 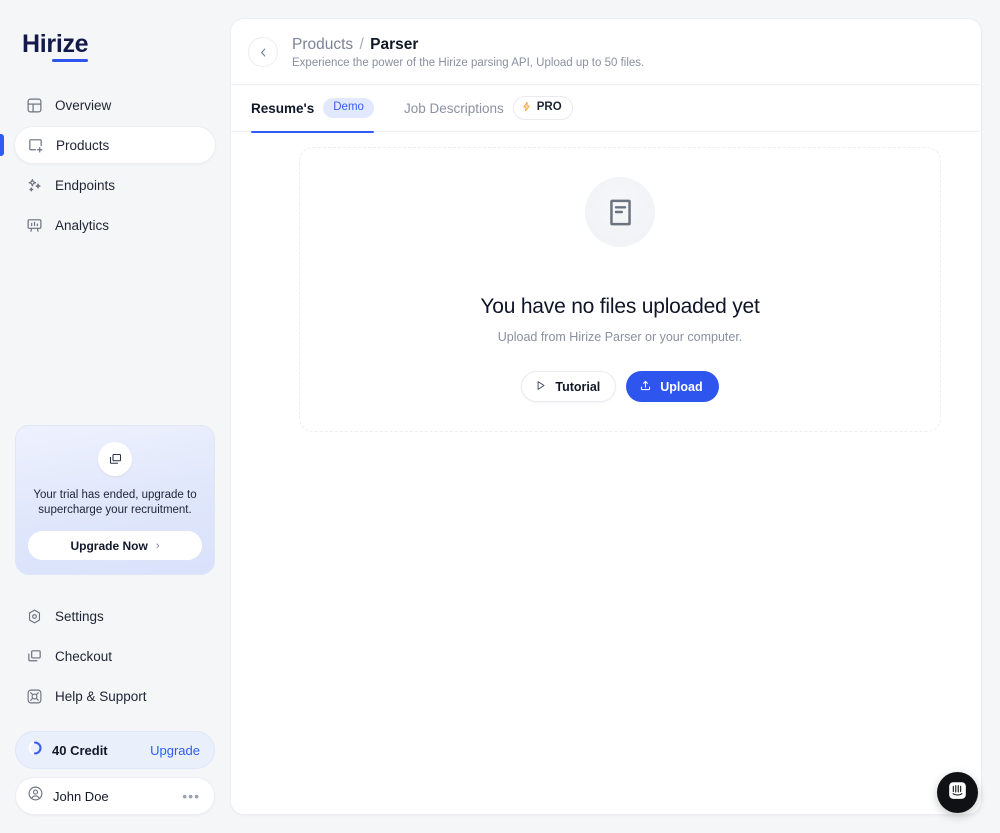 I want to click on empty-state-title: You have no files uploaded yet, so click(x=620, y=306).